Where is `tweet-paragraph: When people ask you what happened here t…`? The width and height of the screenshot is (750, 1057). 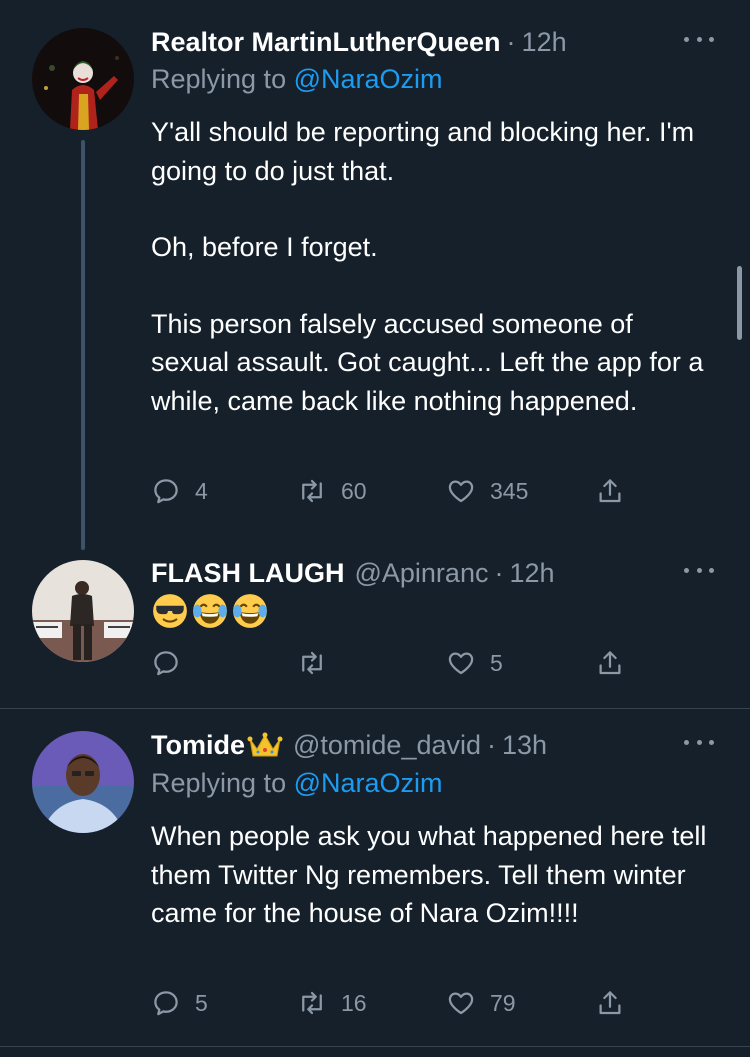
tweet-paragraph: When people ask you what happened here t… is located at coordinates (429, 874).